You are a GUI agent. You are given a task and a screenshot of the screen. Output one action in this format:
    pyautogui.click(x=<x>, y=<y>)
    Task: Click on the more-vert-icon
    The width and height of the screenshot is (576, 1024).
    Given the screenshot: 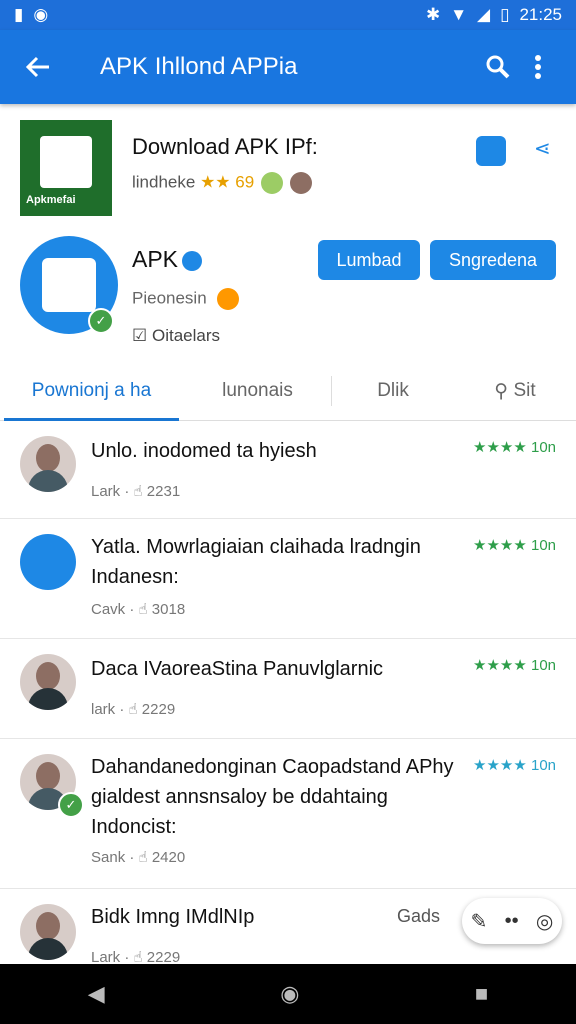 What is the action you would take?
    pyautogui.click(x=538, y=67)
    